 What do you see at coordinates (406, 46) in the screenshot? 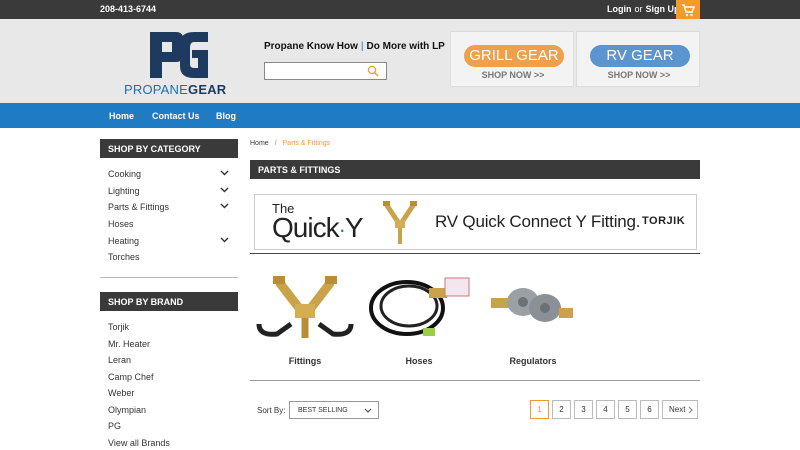
I see `do-more-link: Do More with LP` at bounding box center [406, 46].